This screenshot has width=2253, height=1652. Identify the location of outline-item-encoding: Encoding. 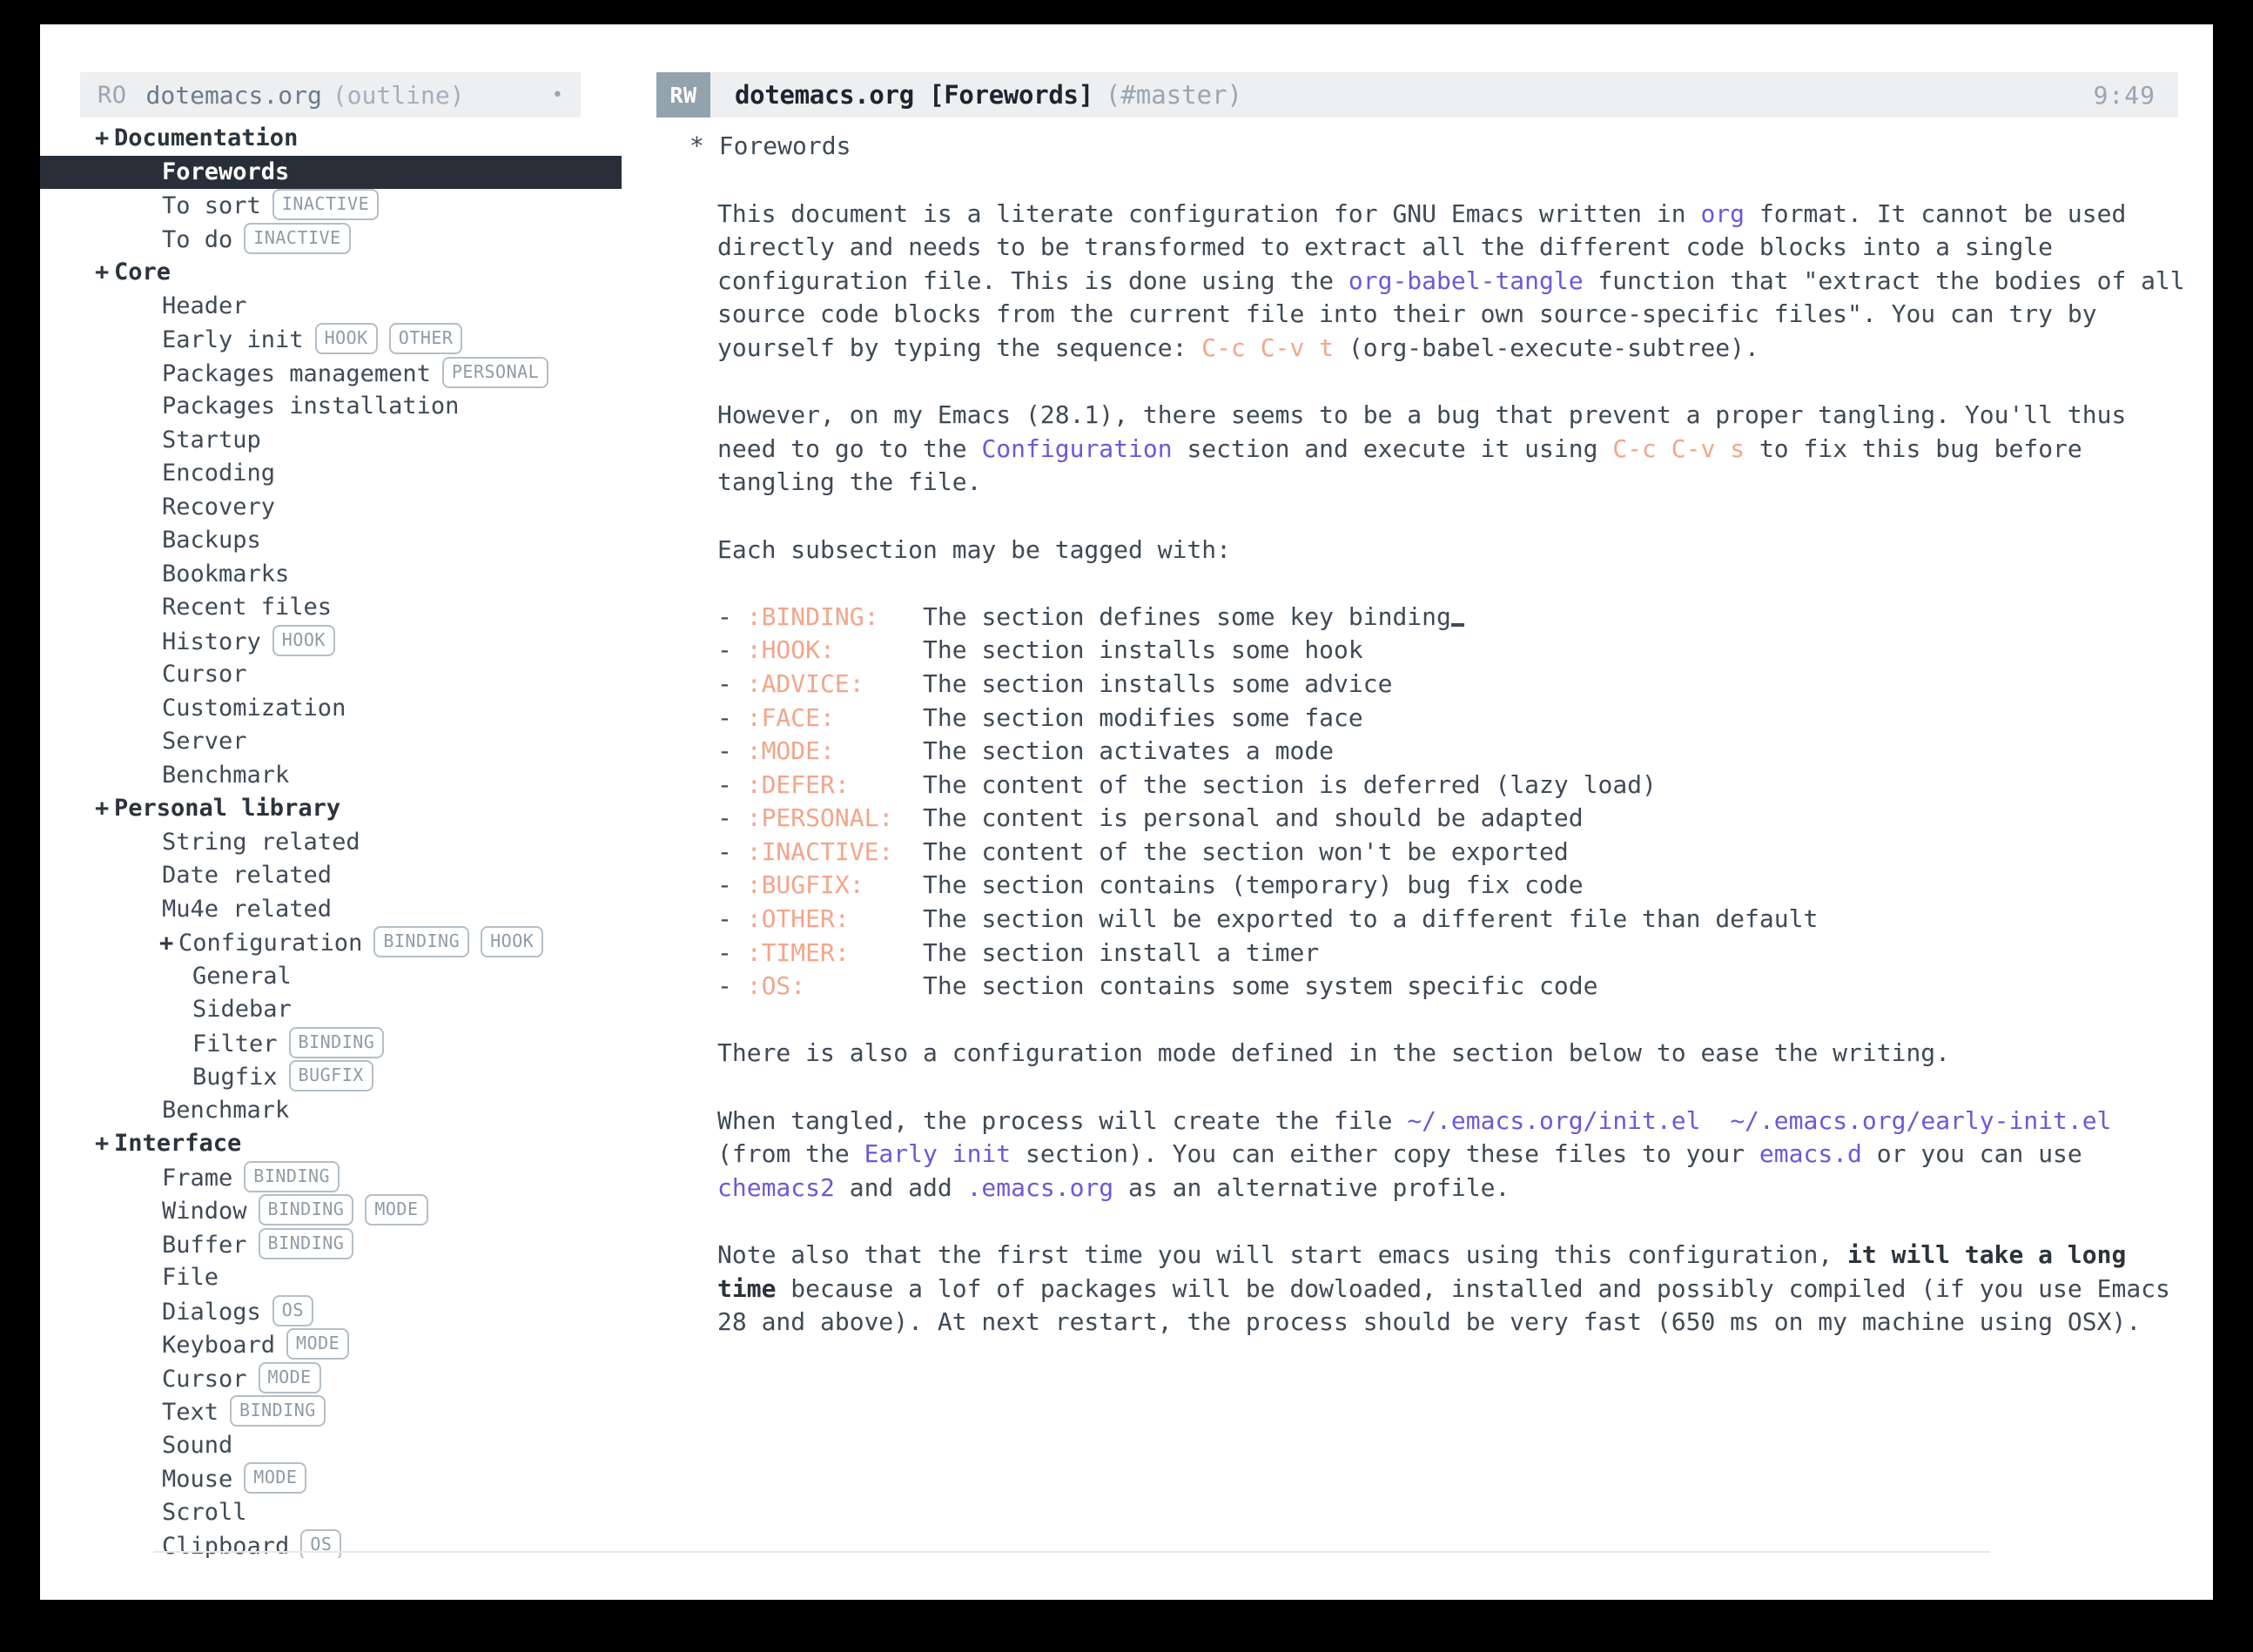
(331, 474).